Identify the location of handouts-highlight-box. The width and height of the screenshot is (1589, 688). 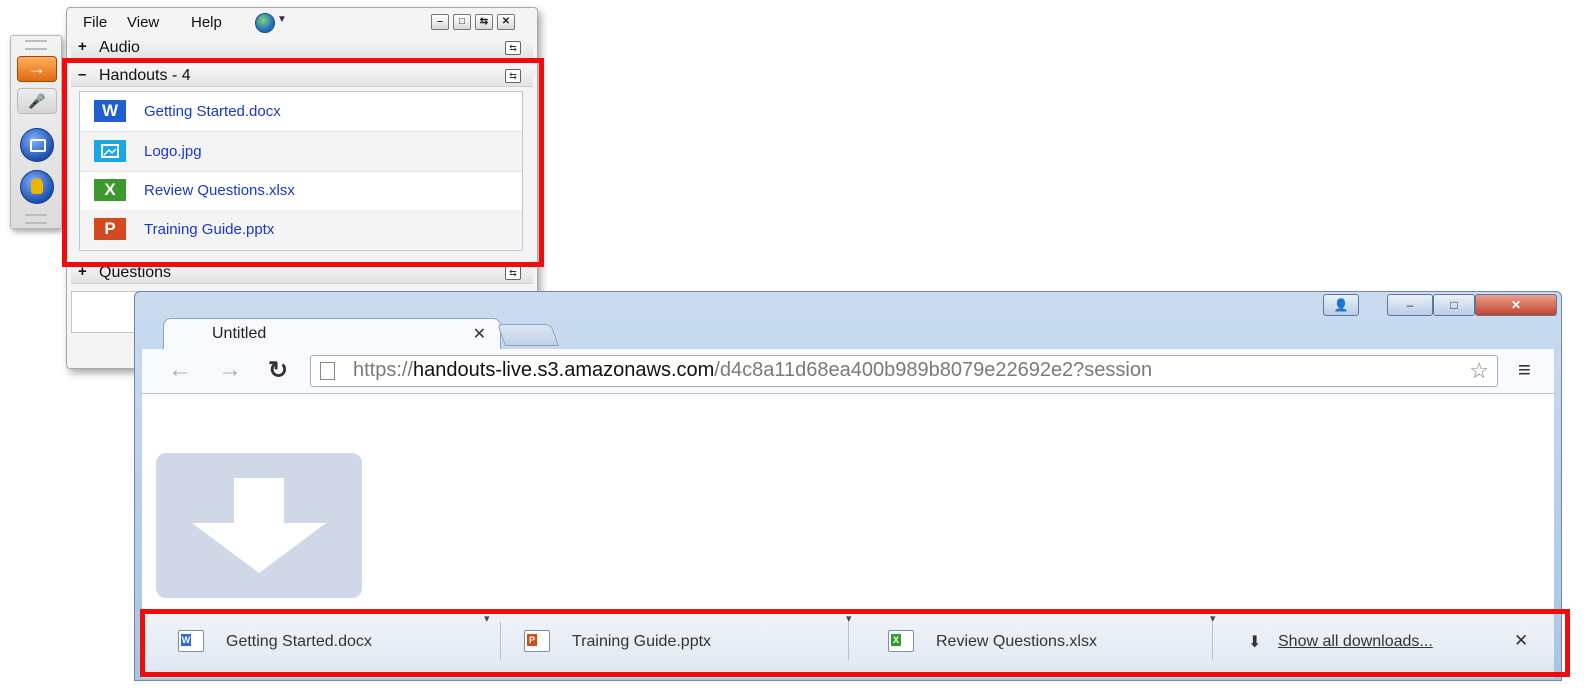
(303, 162).